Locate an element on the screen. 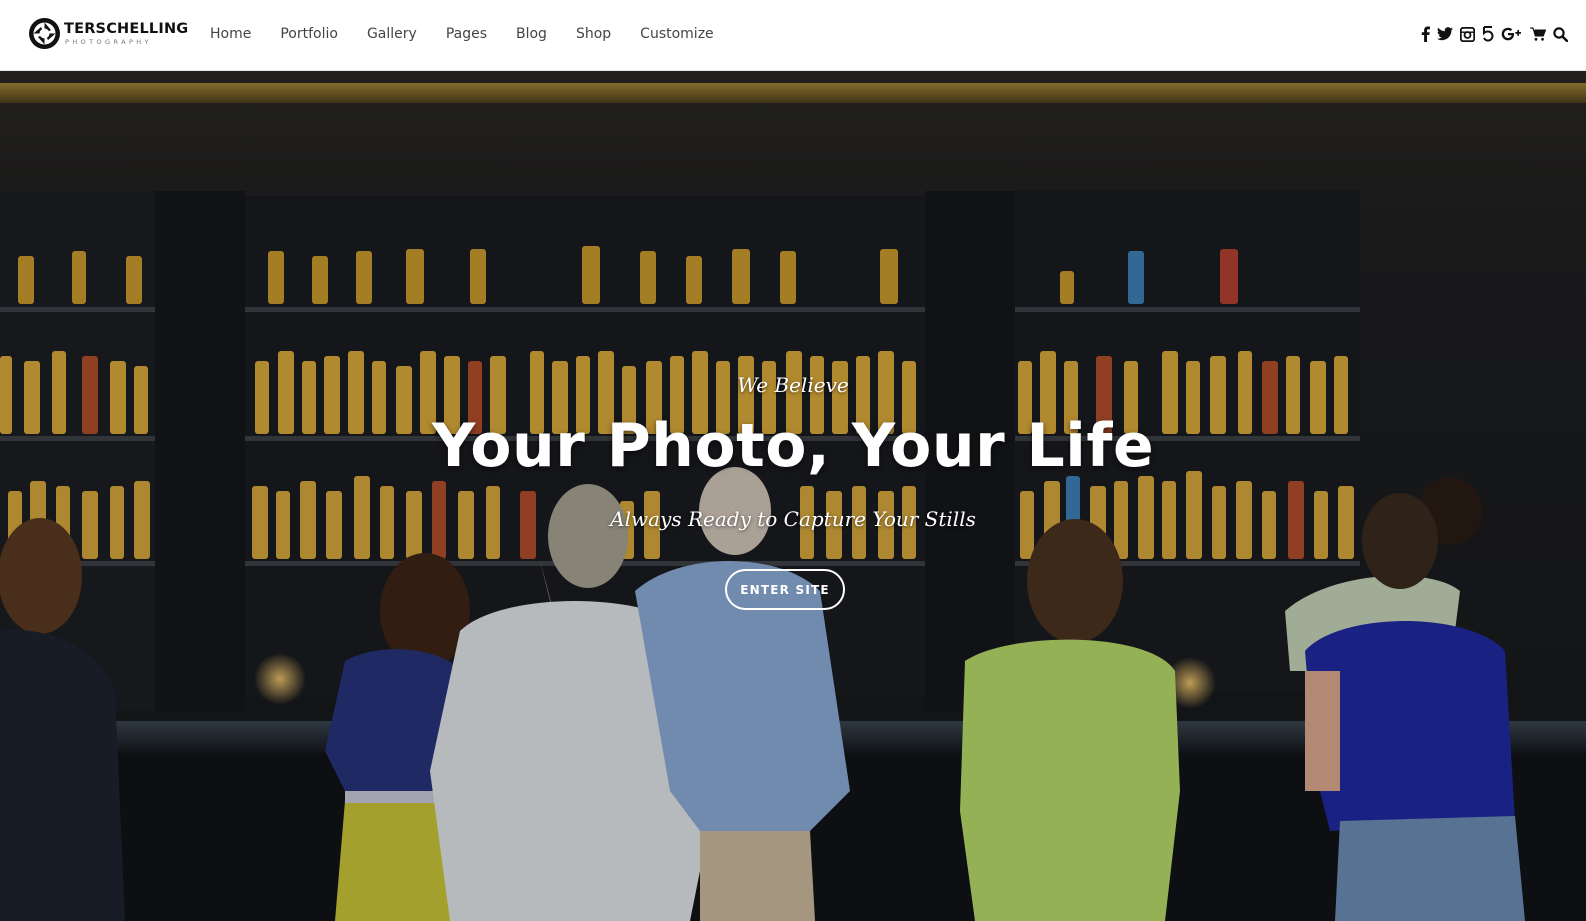 The height and width of the screenshot is (921, 1586). aperture-icon is located at coordinates (44, 33).